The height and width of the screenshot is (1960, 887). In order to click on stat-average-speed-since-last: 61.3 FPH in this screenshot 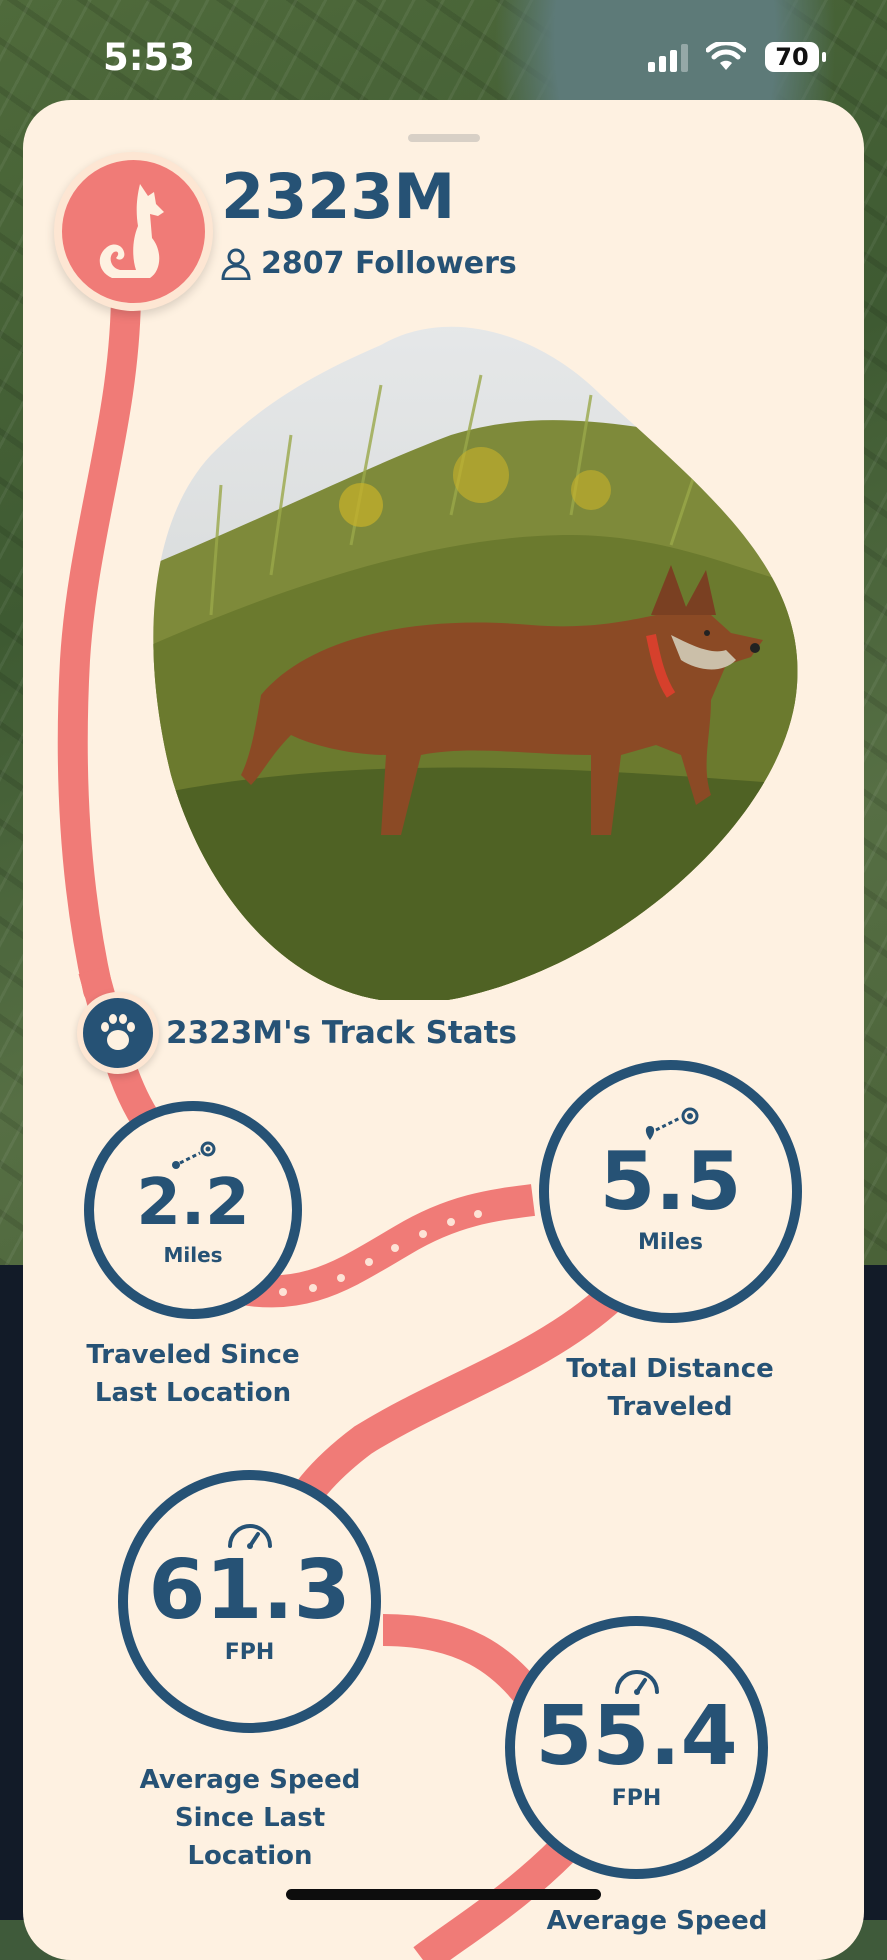, I will do `click(249, 1601)`.